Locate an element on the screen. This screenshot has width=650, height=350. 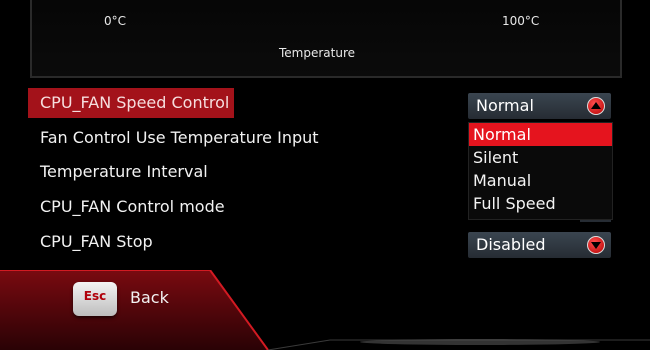
x-axis-tick-max: 100°C is located at coordinates (521, 21).